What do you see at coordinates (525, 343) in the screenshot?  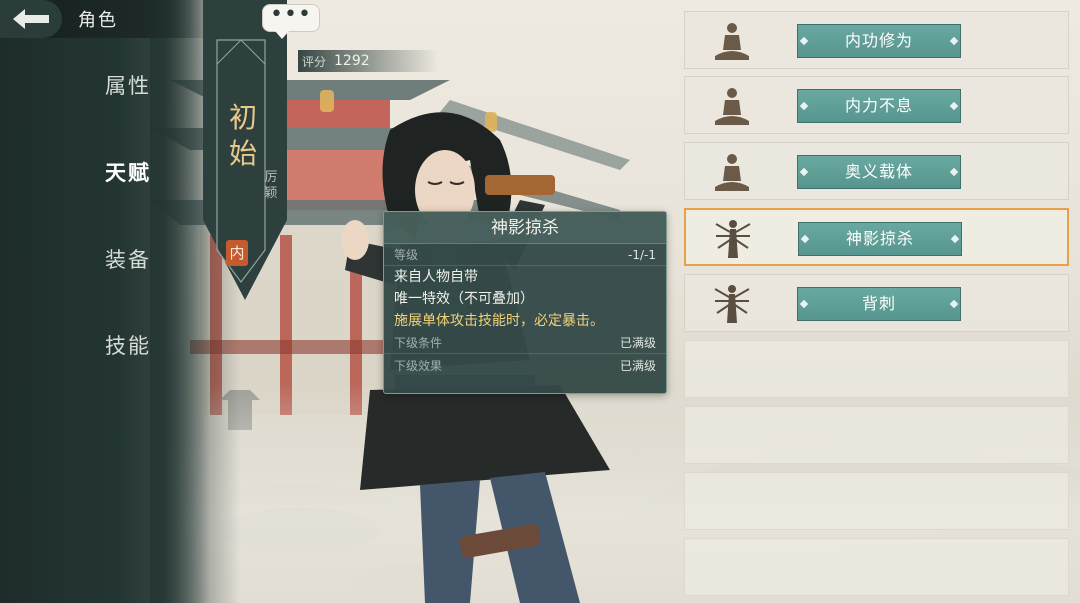 I see `tooltip-next-cond-row: 下级条件 已满级` at bounding box center [525, 343].